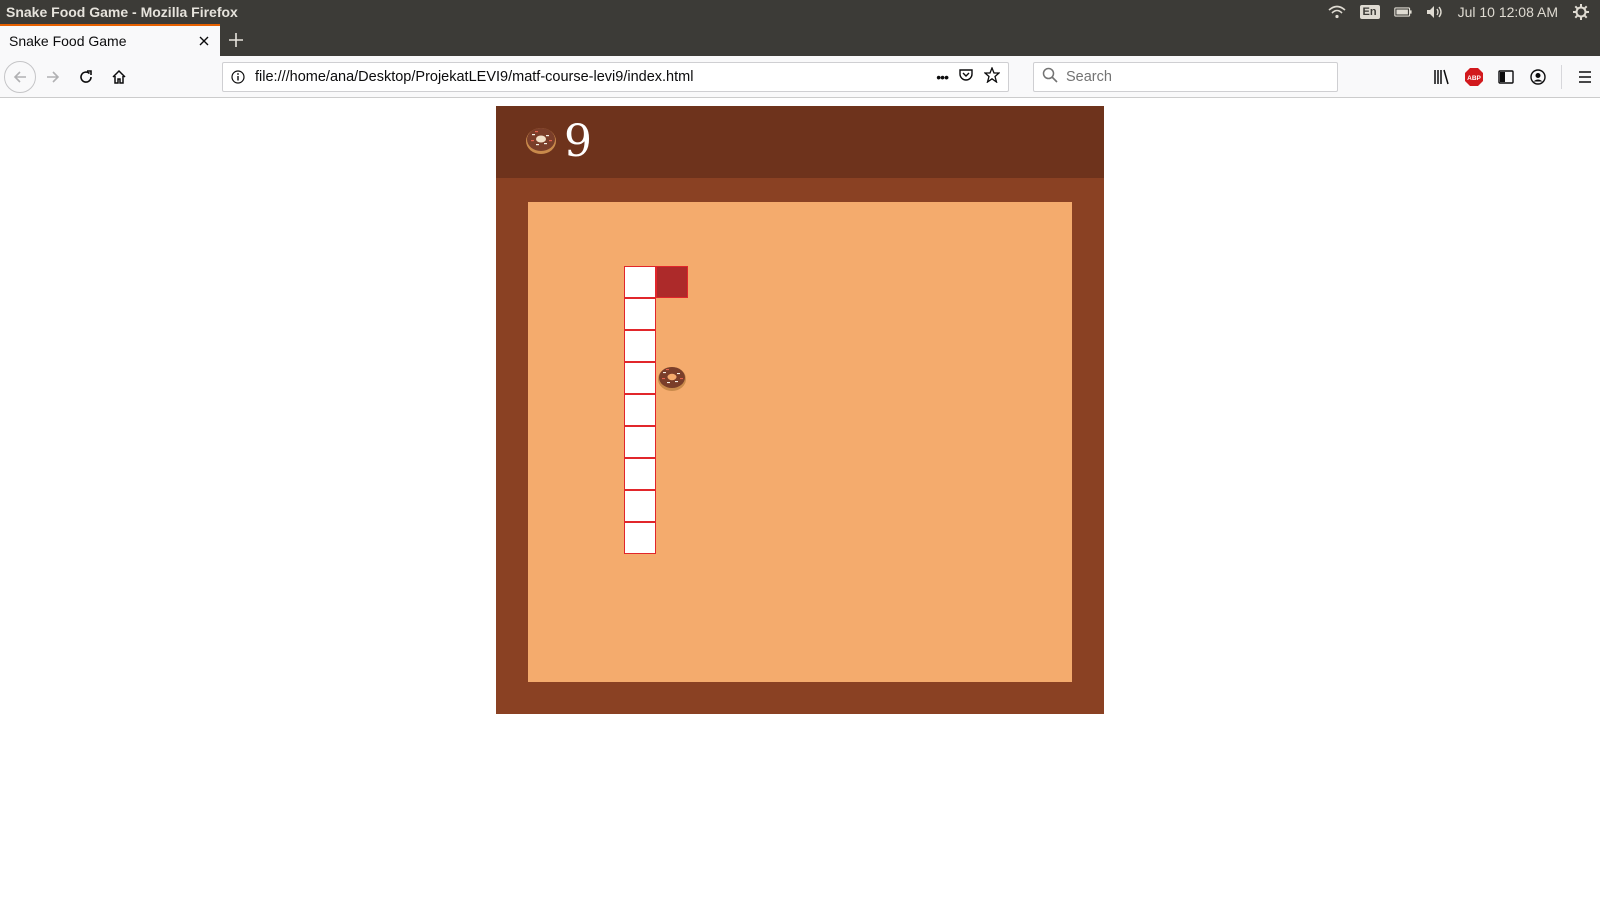 The image size is (1600, 900). I want to click on game-header: 9, so click(800, 142).